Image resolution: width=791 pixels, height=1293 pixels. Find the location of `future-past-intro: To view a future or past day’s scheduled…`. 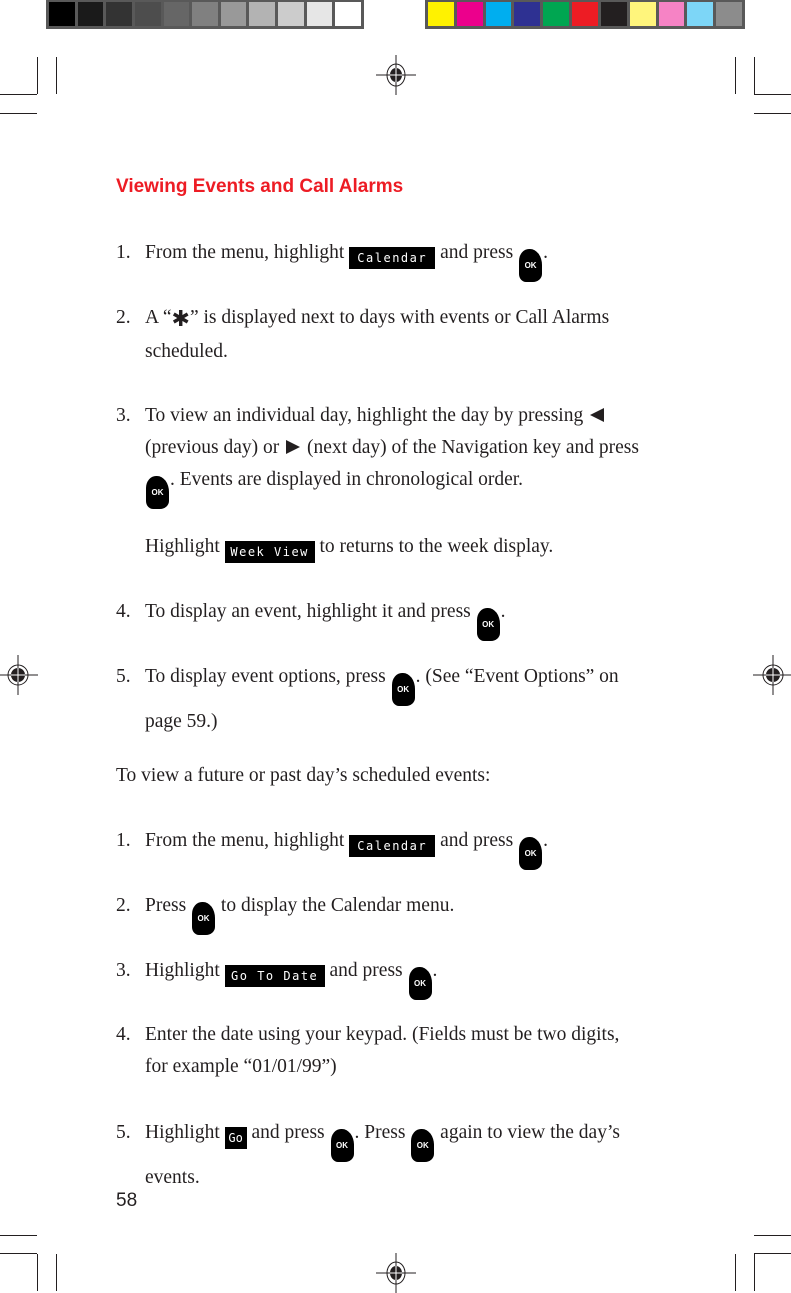

future-past-intro: To view a future or past day’s scheduled… is located at coordinates (303, 775).